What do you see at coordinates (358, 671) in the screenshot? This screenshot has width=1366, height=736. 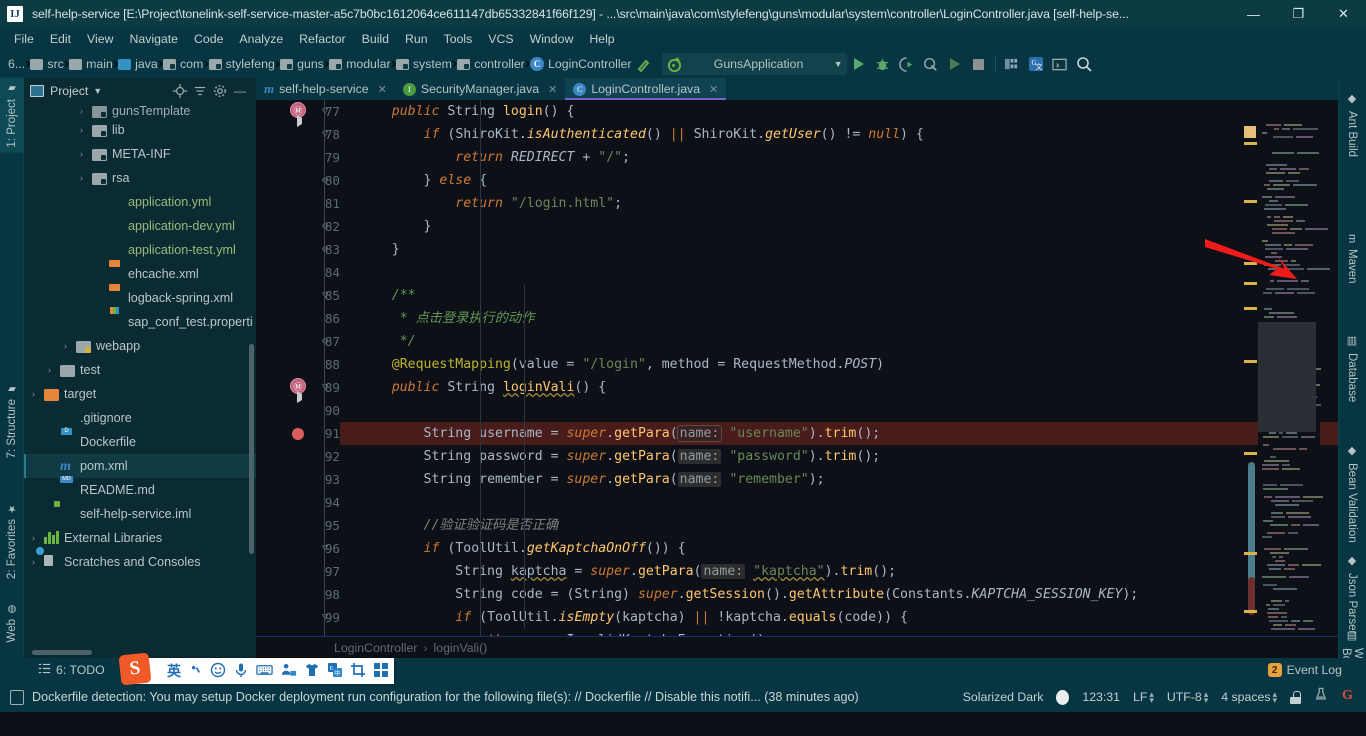 I see `screenshot-icon` at bounding box center [358, 671].